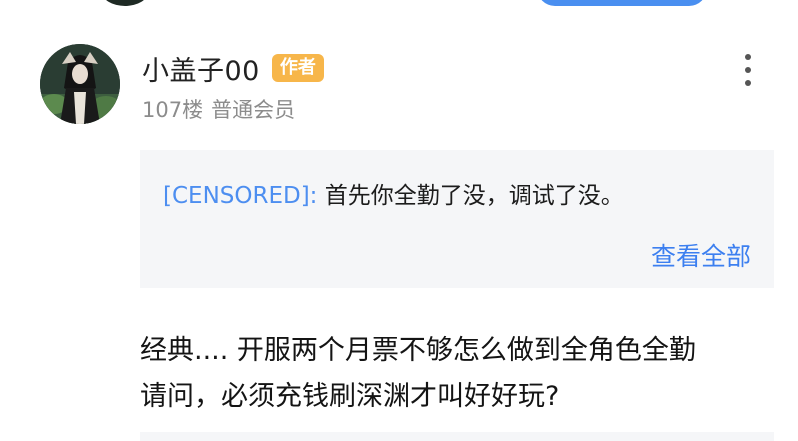 Image resolution: width=798 pixels, height=441 pixels. I want to click on quote-text: 首先你全勤了没，调试了没。, so click(474, 196).